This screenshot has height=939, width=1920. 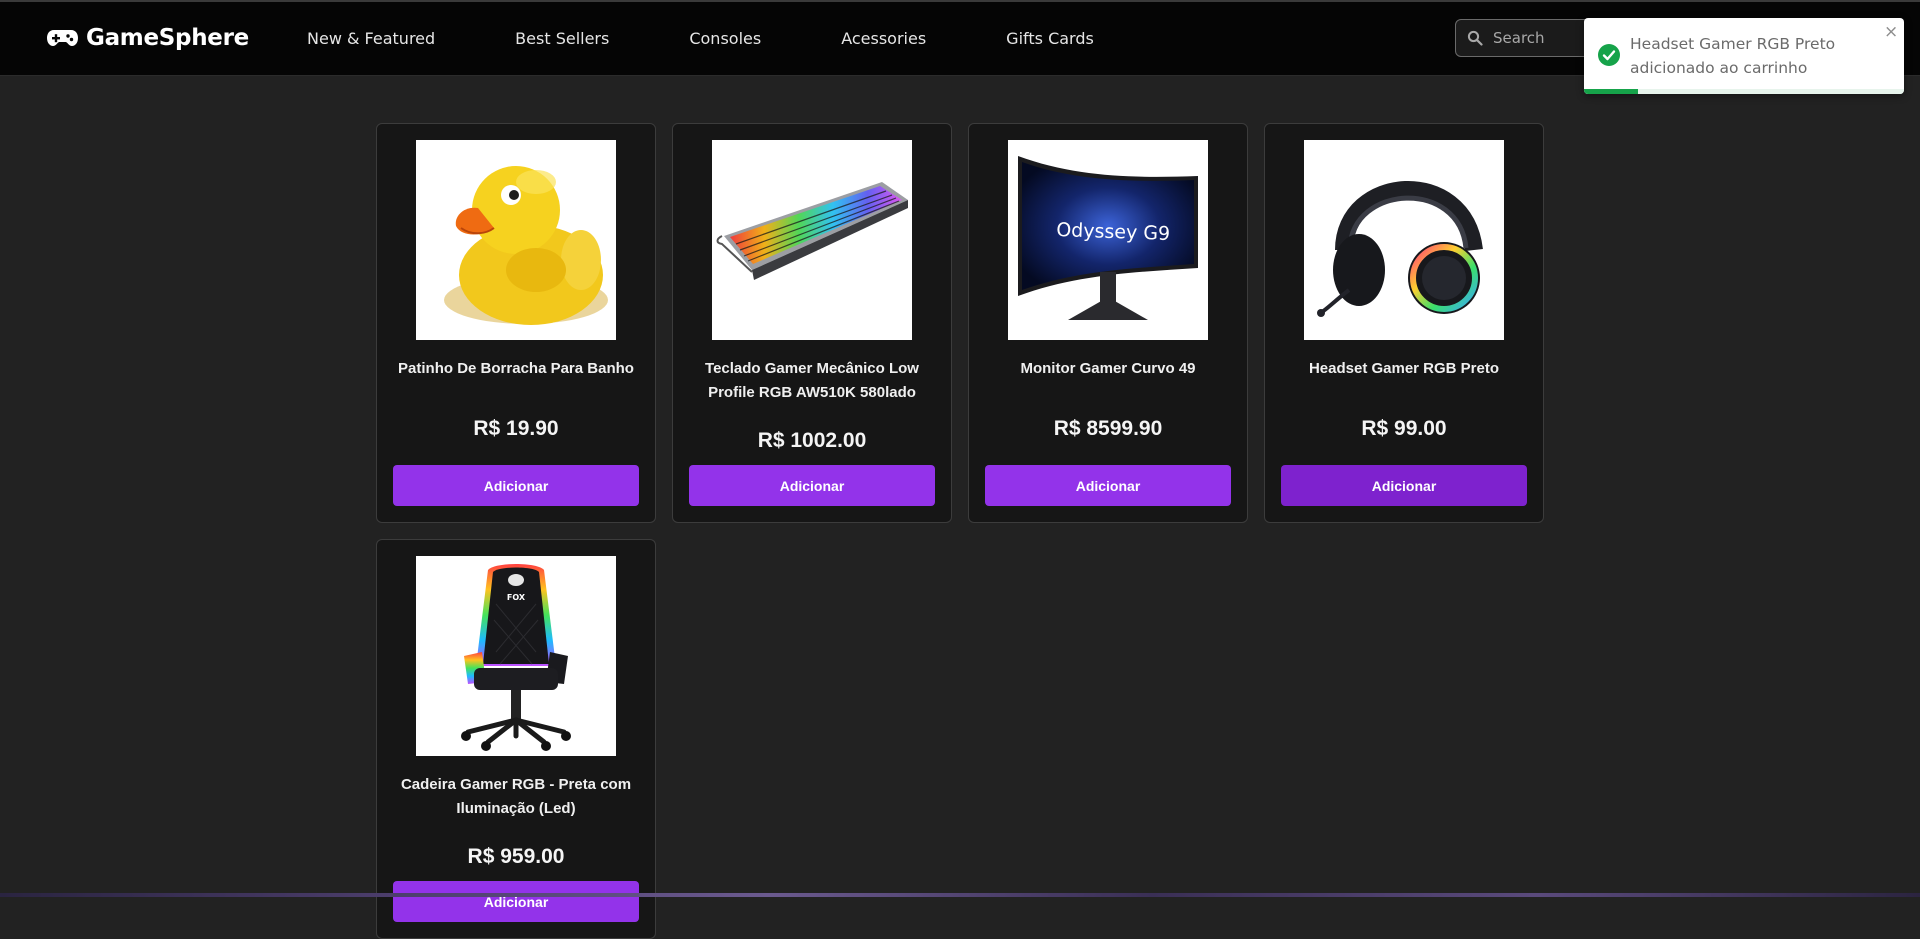 I want to click on search-box, so click(x=1530, y=38).